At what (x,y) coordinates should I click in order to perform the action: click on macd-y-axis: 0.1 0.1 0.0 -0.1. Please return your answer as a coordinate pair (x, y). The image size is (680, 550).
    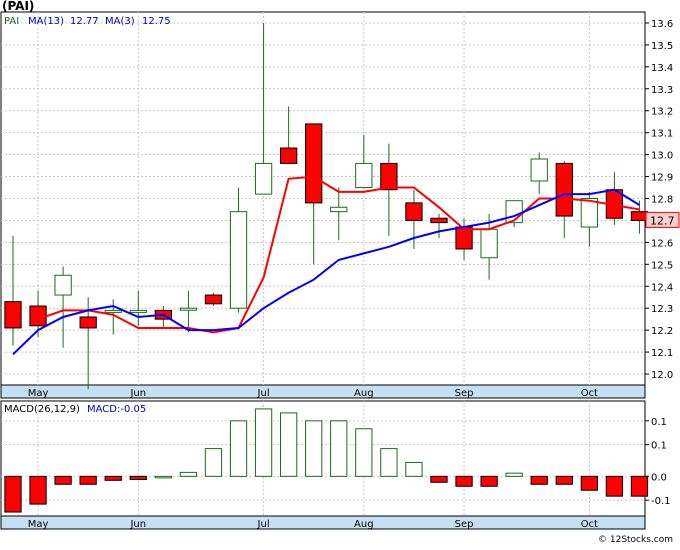
    Looking at the image, I should click on (658, 462).